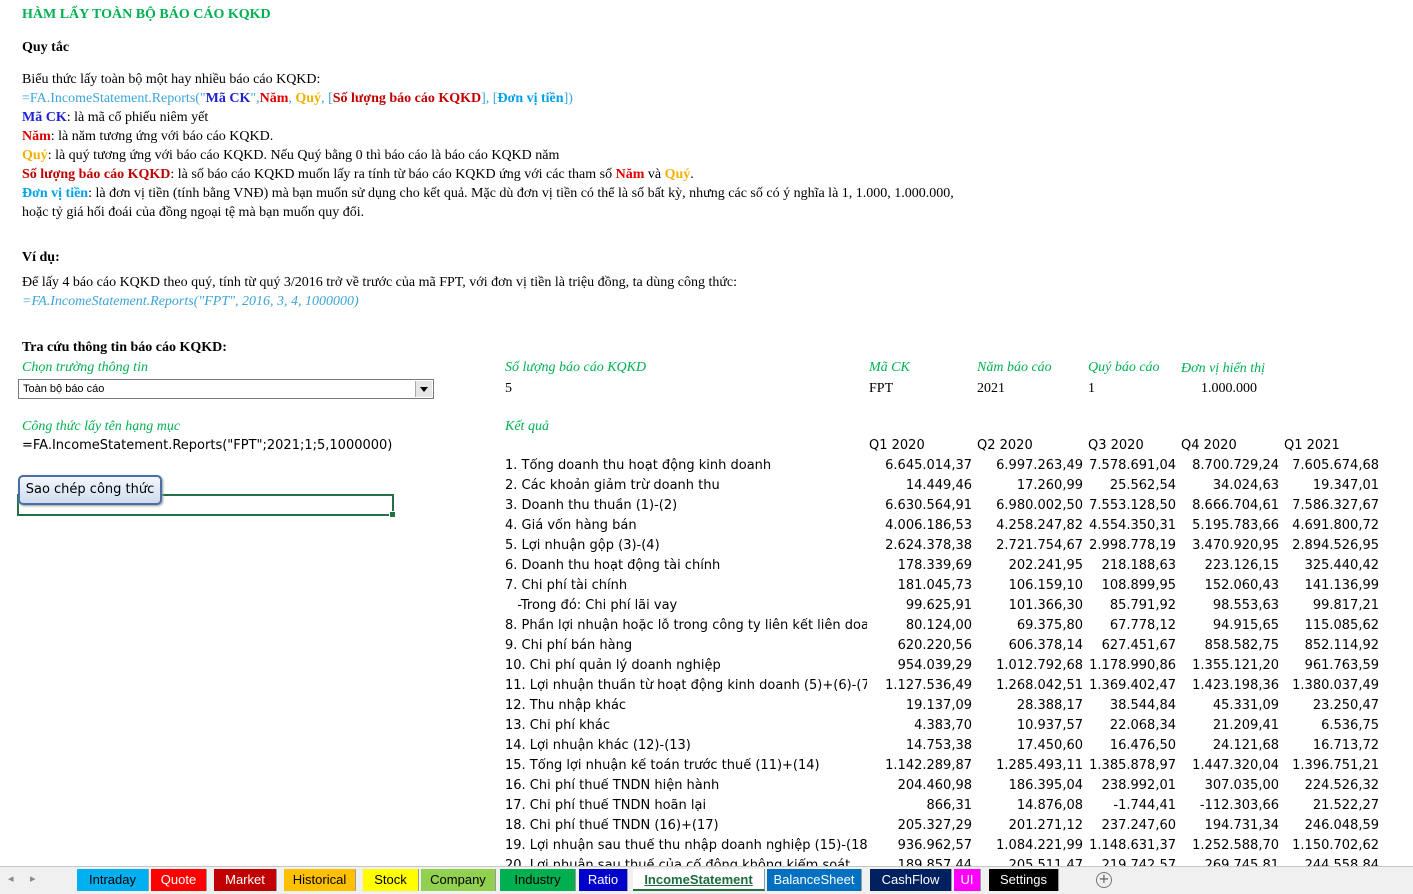  What do you see at coordinates (934, 665) in the screenshot?
I see `row-value: 954.039,29` at bounding box center [934, 665].